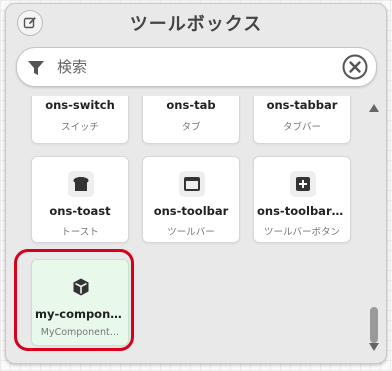 This screenshot has height=371, width=392. Describe the element at coordinates (81, 287) in the screenshot. I see `cube-icon` at that location.